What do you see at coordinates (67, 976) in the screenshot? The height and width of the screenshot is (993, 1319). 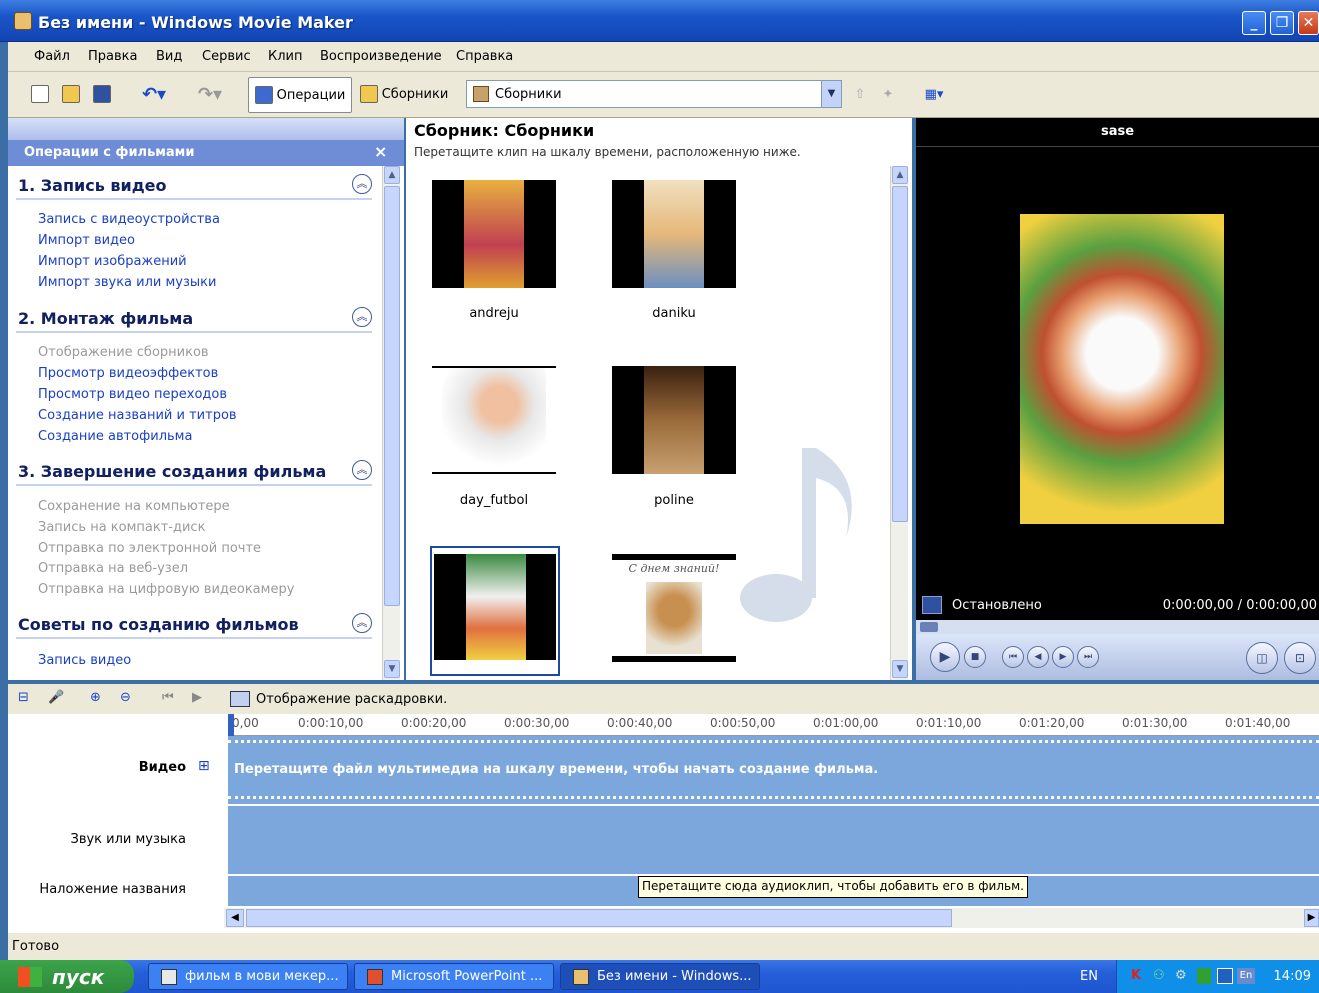 I see `start-button: пуск` at bounding box center [67, 976].